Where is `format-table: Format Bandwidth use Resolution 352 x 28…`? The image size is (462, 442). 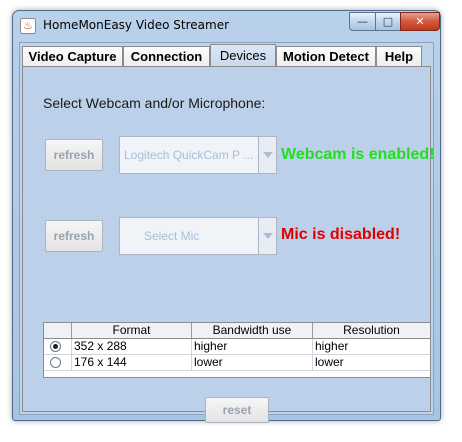 format-table: Format Bandwidth use Resolution 352 x 28… is located at coordinates (237, 350).